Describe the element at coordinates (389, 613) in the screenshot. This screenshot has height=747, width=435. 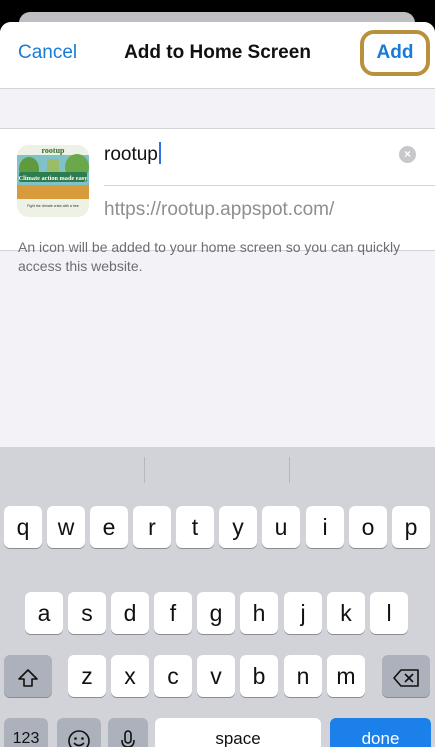
I see `key-l: l` at that location.